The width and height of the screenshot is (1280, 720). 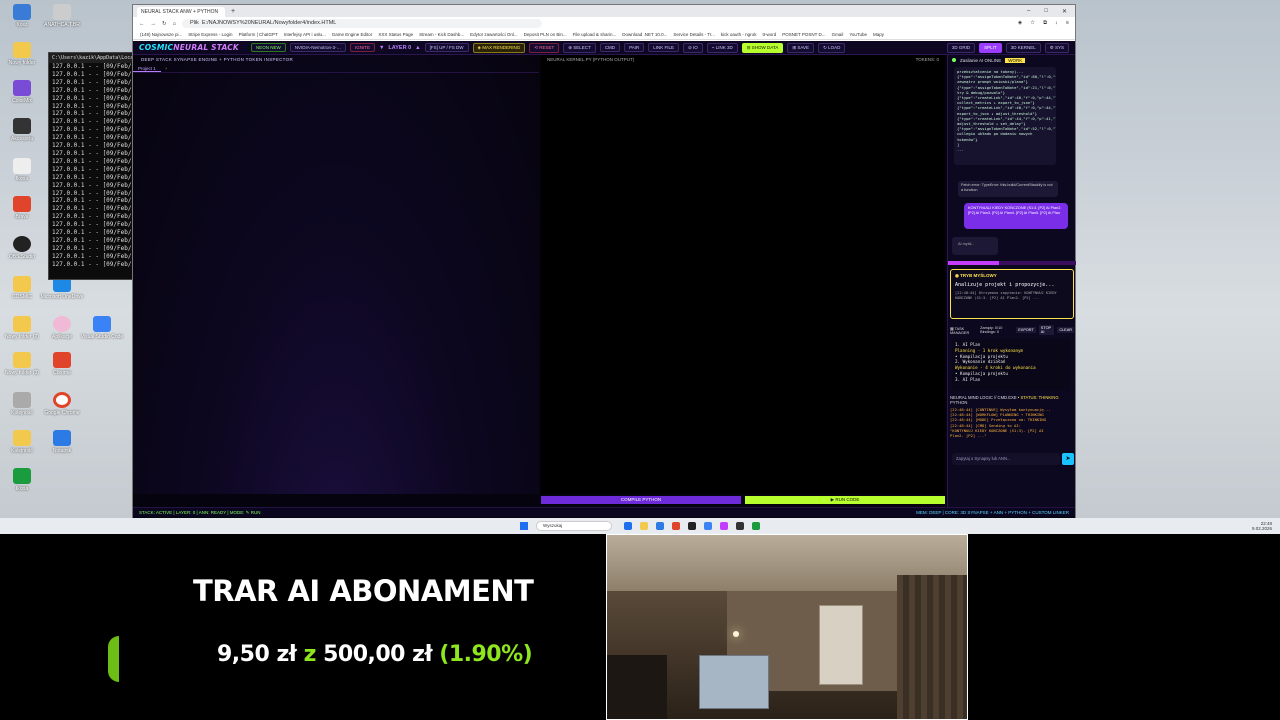 What do you see at coordinates (692, 526) in the screenshot?
I see `obs-icon` at bounding box center [692, 526].